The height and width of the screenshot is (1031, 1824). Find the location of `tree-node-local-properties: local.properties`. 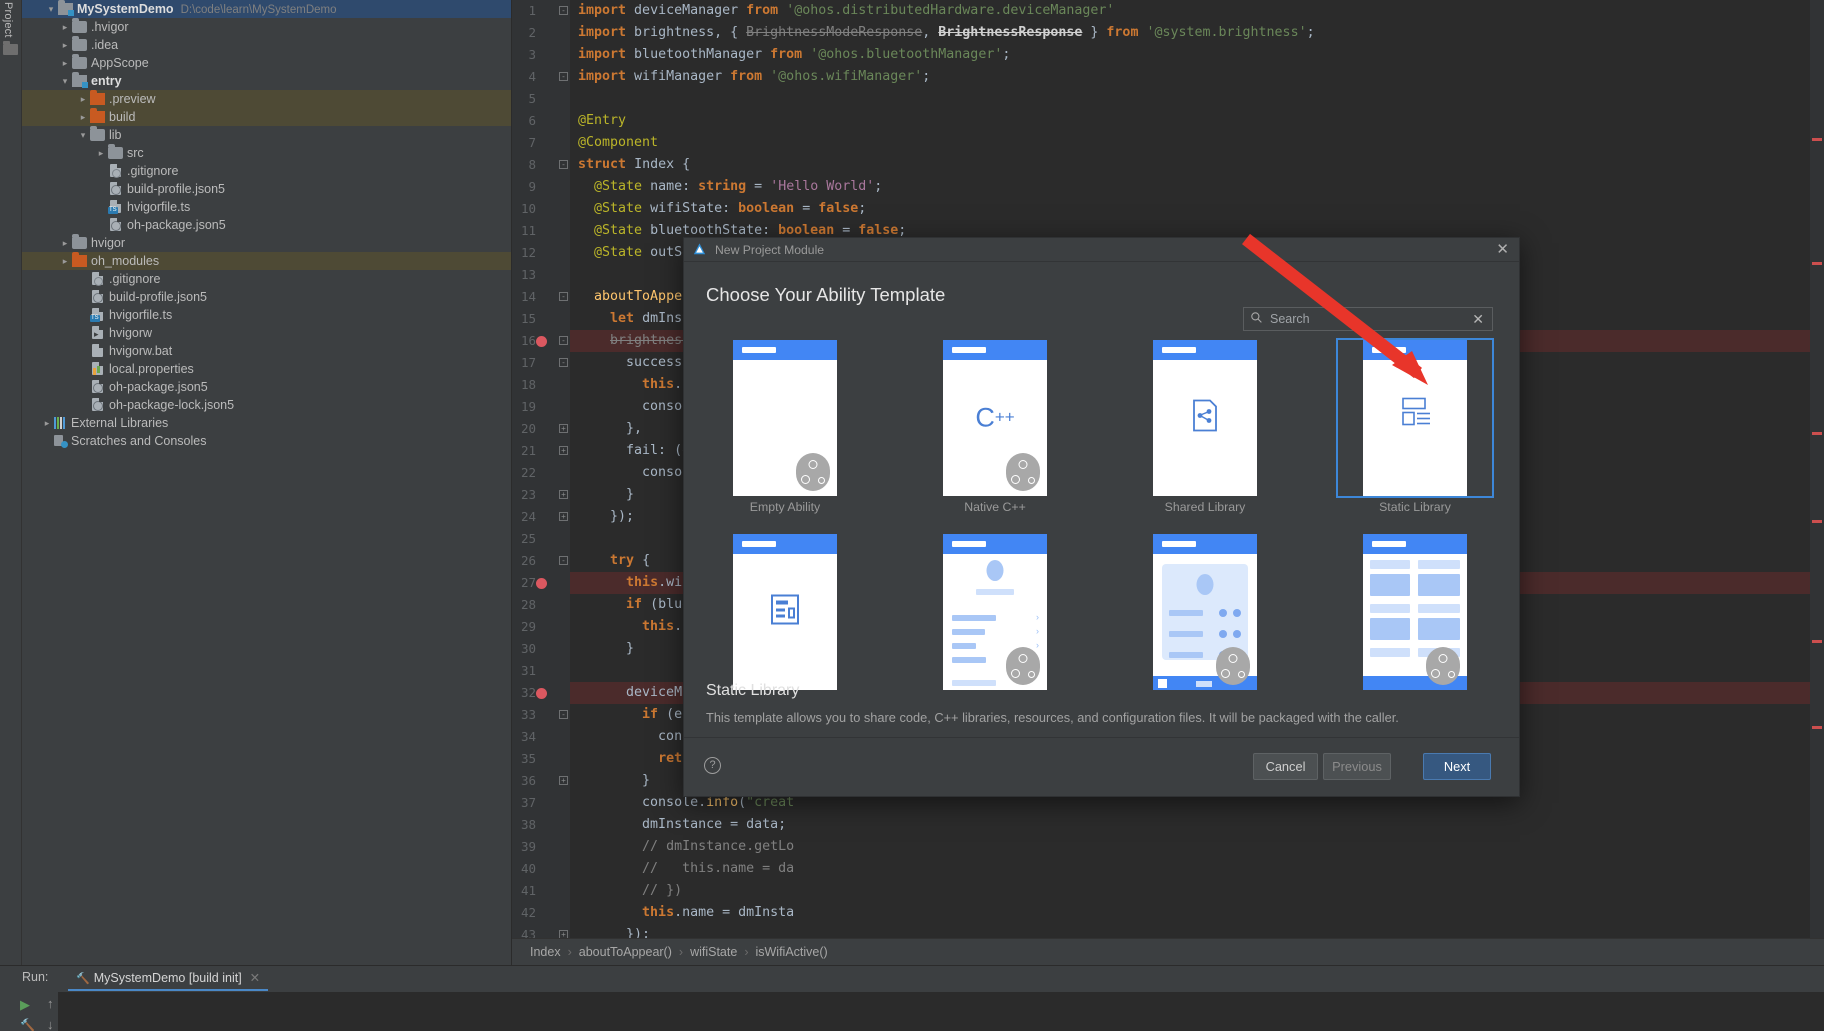

tree-node-local-properties: local.properties is located at coordinates (266, 369).